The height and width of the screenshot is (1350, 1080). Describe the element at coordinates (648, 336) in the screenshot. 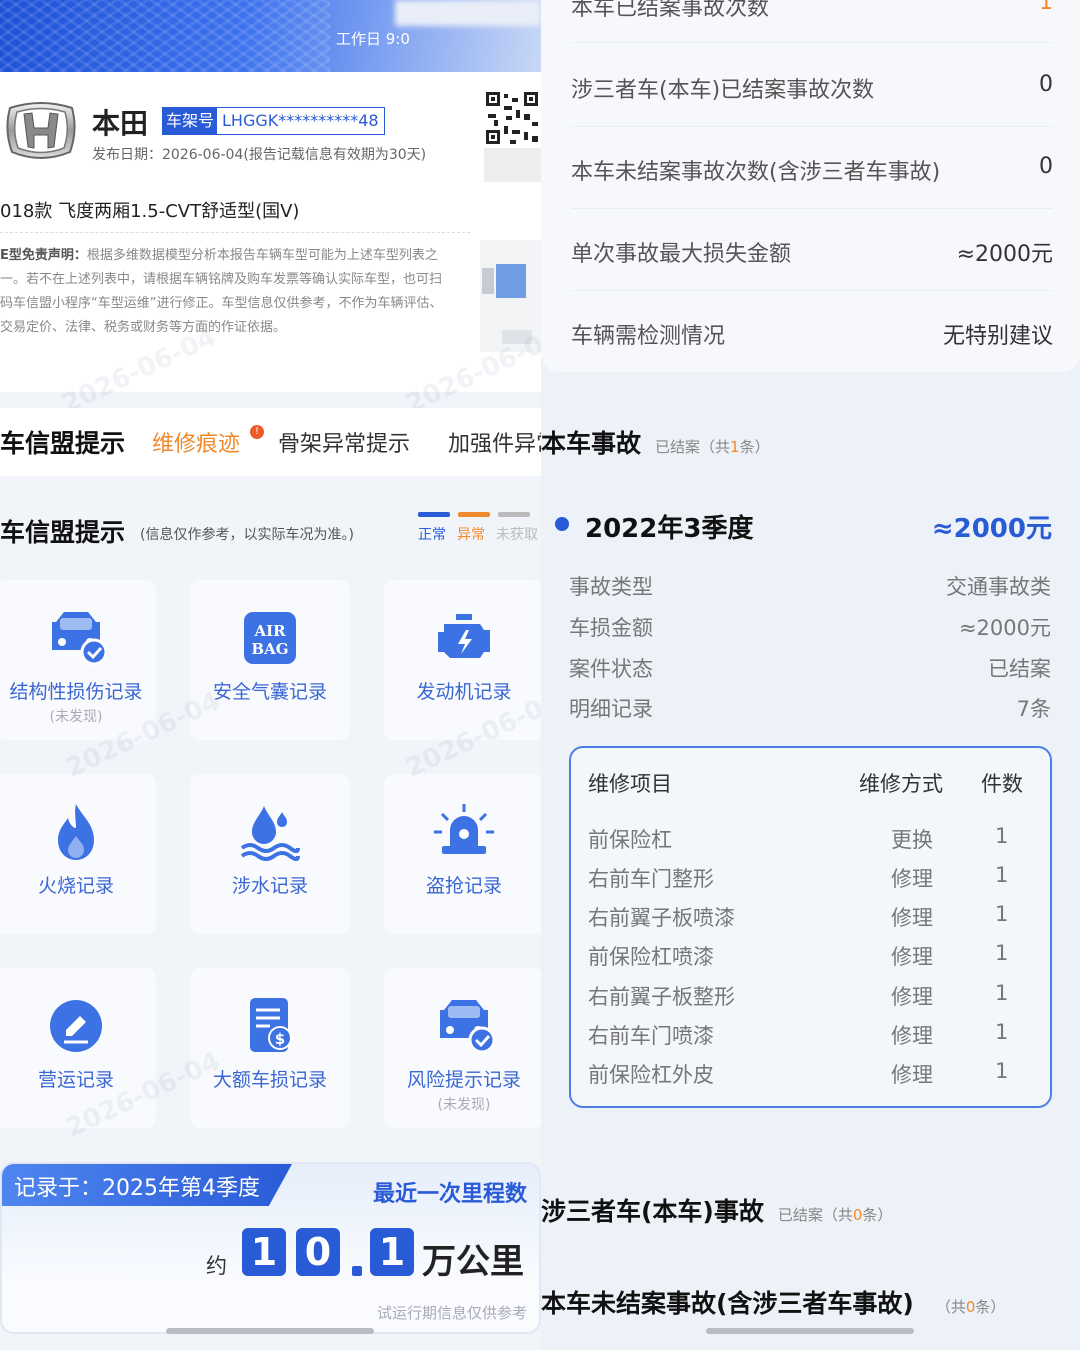

I see `stat-label: 车辆需检测情况` at that location.